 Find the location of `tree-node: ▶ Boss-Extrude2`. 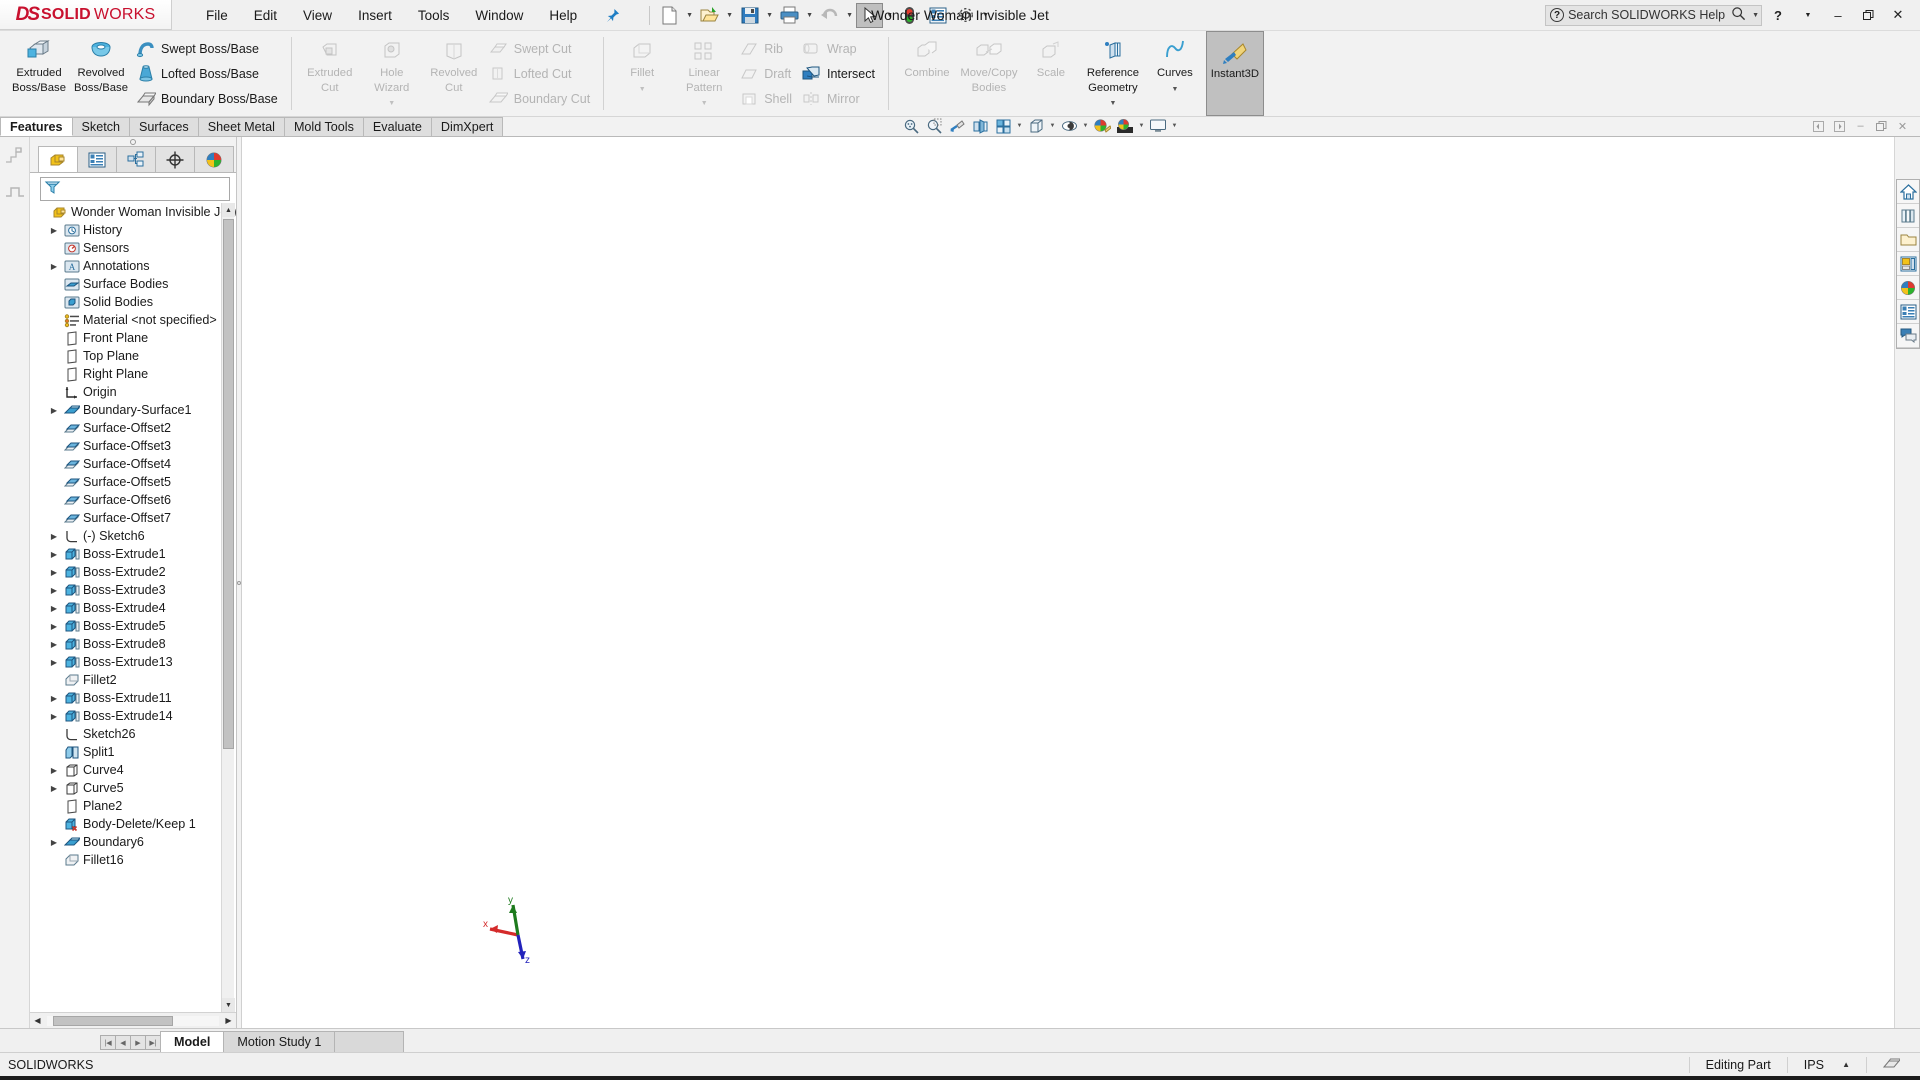

tree-node: ▶ Boss-Extrude2 is located at coordinates (136, 572).